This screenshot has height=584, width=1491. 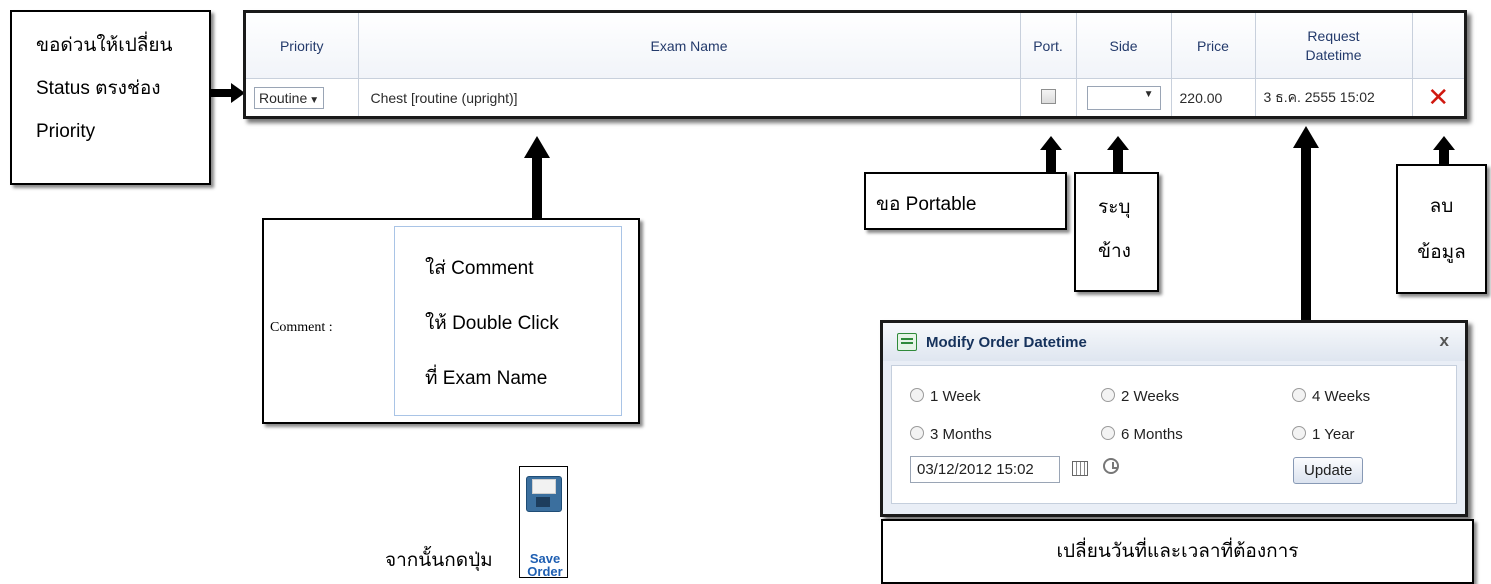 I want to click on option-label: 1 Week, so click(x=955, y=396).